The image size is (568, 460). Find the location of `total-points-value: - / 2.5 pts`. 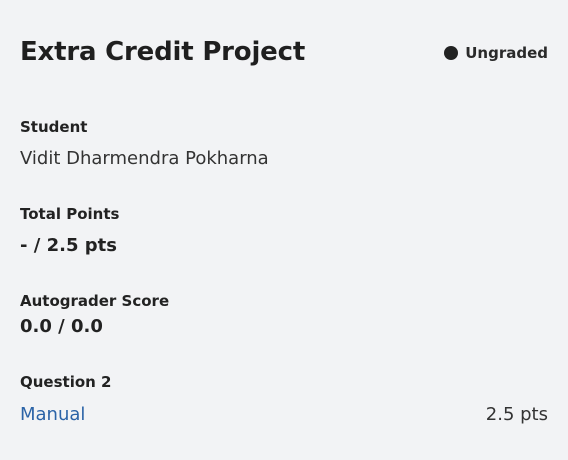

total-points-value: - / 2.5 pts is located at coordinates (68, 245).